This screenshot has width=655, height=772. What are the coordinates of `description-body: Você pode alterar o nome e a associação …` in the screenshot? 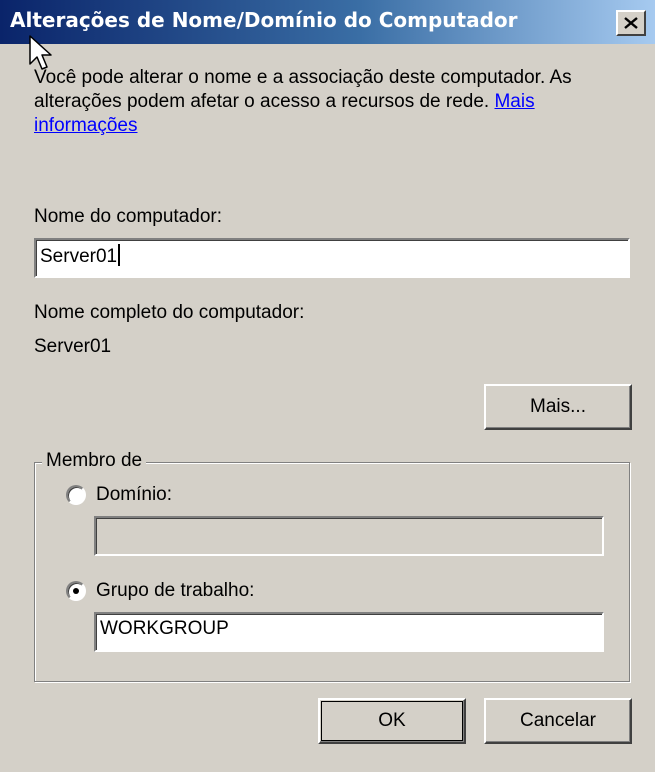 It's located at (303, 89).